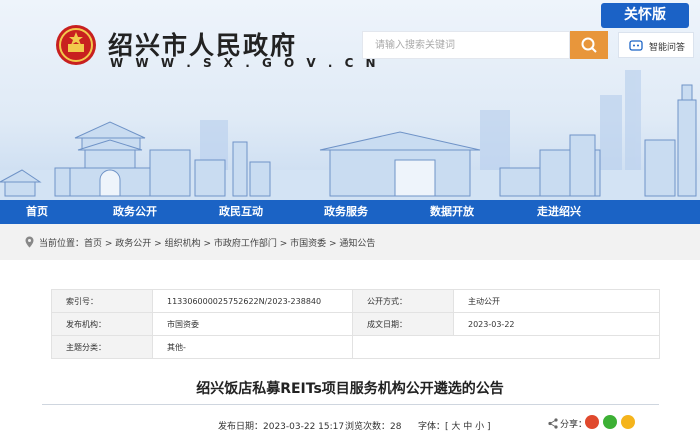 This screenshot has width=700, height=446. What do you see at coordinates (252, 324) in the screenshot?
I see `publisher-value: 市国资委` at bounding box center [252, 324].